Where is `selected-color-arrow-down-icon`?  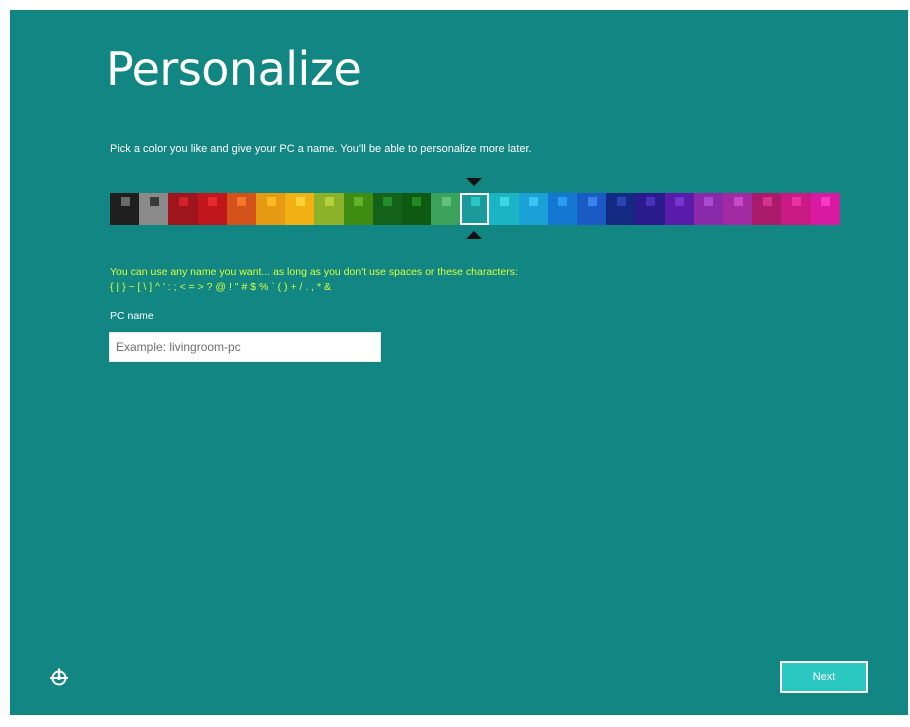
selected-color-arrow-down-icon is located at coordinates (474, 182).